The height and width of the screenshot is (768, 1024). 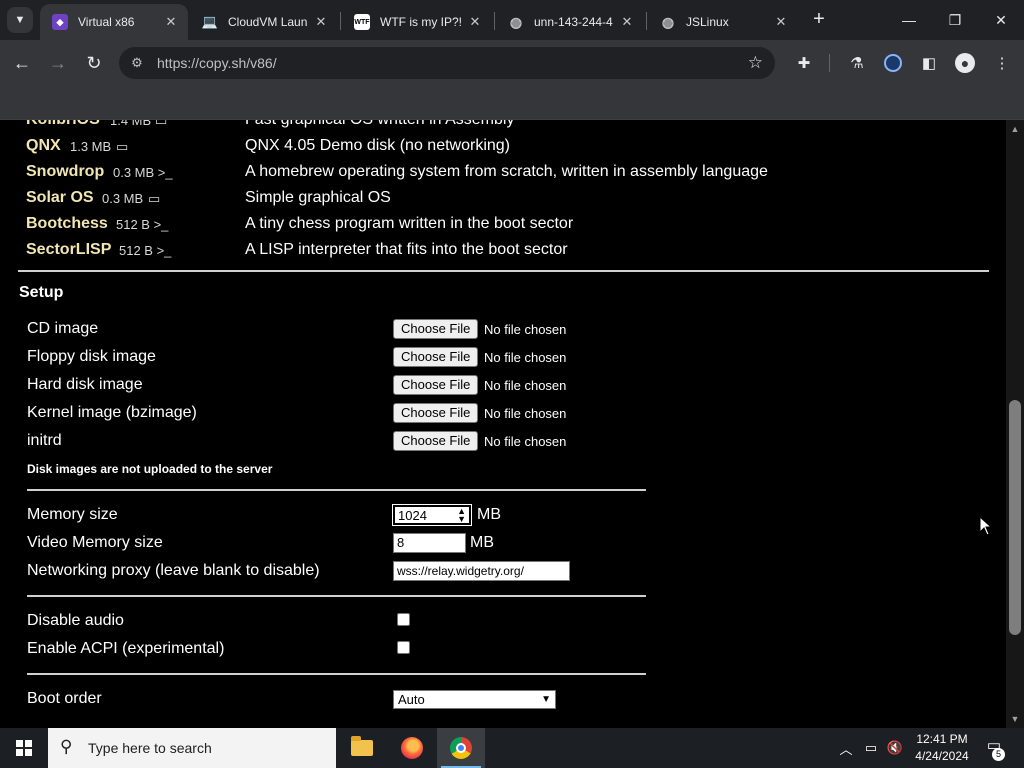 What do you see at coordinates (1015, 517) in the screenshot?
I see `scrollbar-thumb` at bounding box center [1015, 517].